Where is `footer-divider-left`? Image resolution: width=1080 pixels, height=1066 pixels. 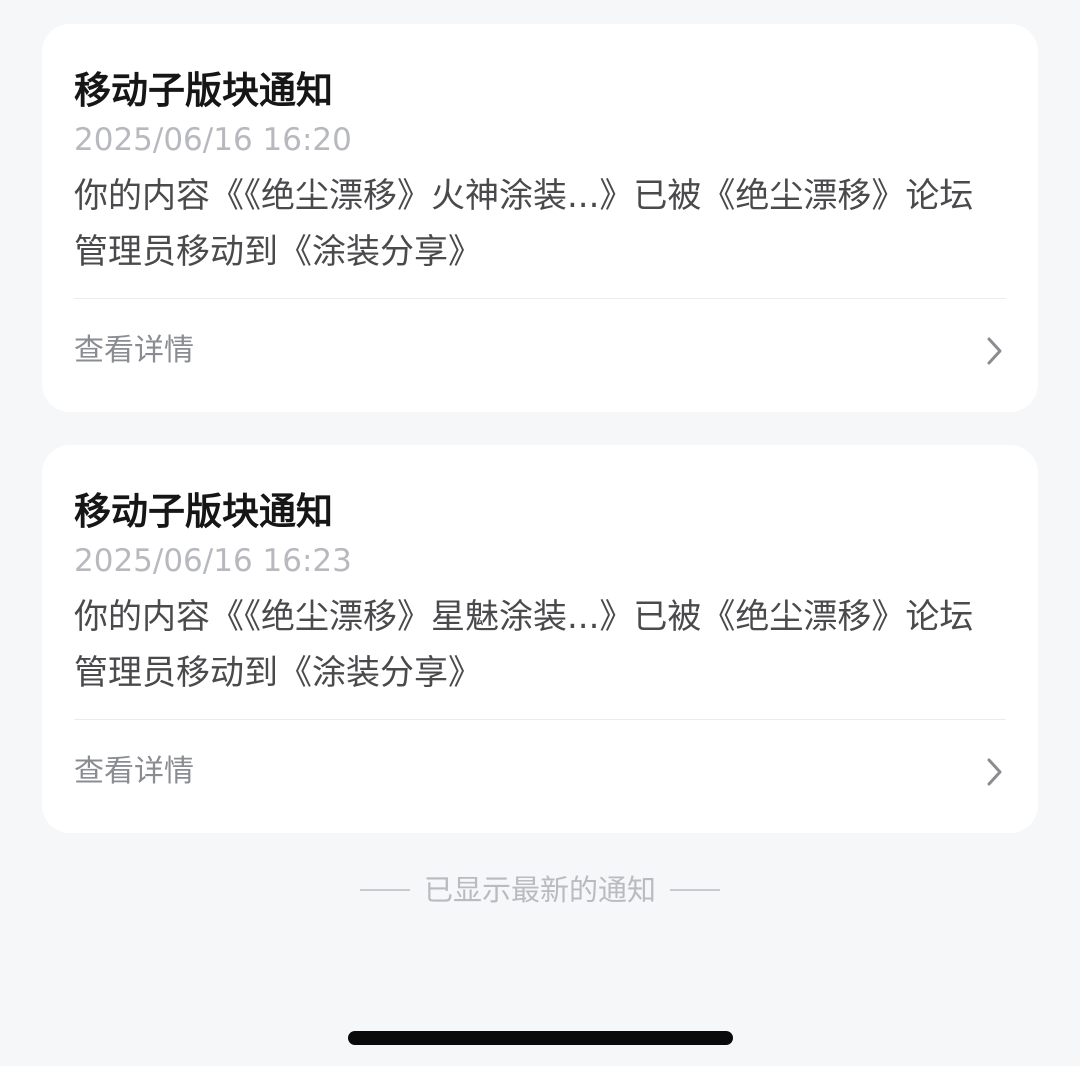
footer-divider-left is located at coordinates (384, 890).